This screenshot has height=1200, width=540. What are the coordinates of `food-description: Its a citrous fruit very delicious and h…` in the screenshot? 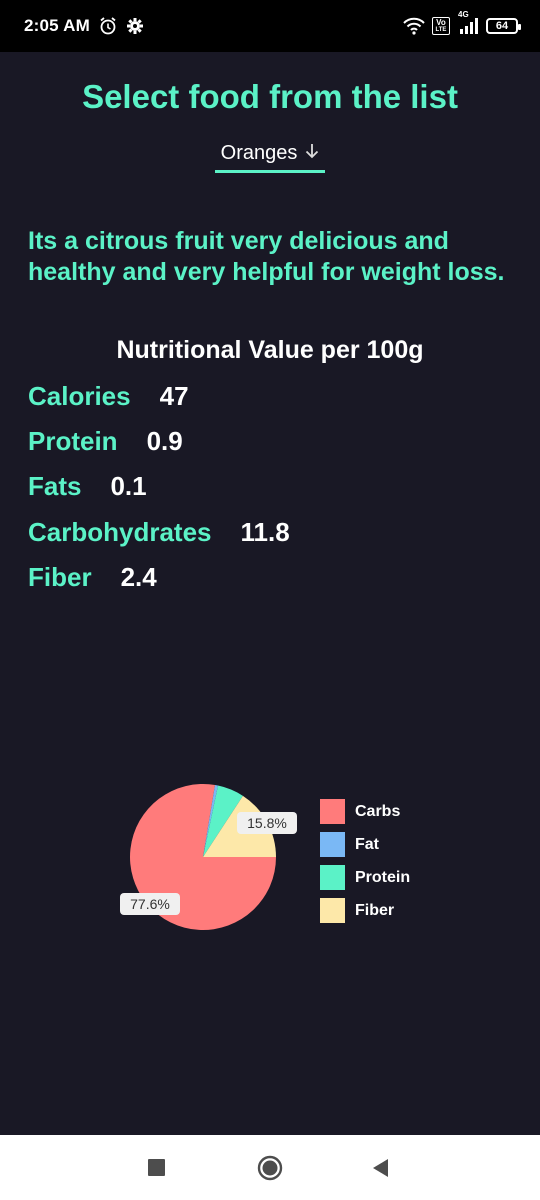 It's located at (266, 256).